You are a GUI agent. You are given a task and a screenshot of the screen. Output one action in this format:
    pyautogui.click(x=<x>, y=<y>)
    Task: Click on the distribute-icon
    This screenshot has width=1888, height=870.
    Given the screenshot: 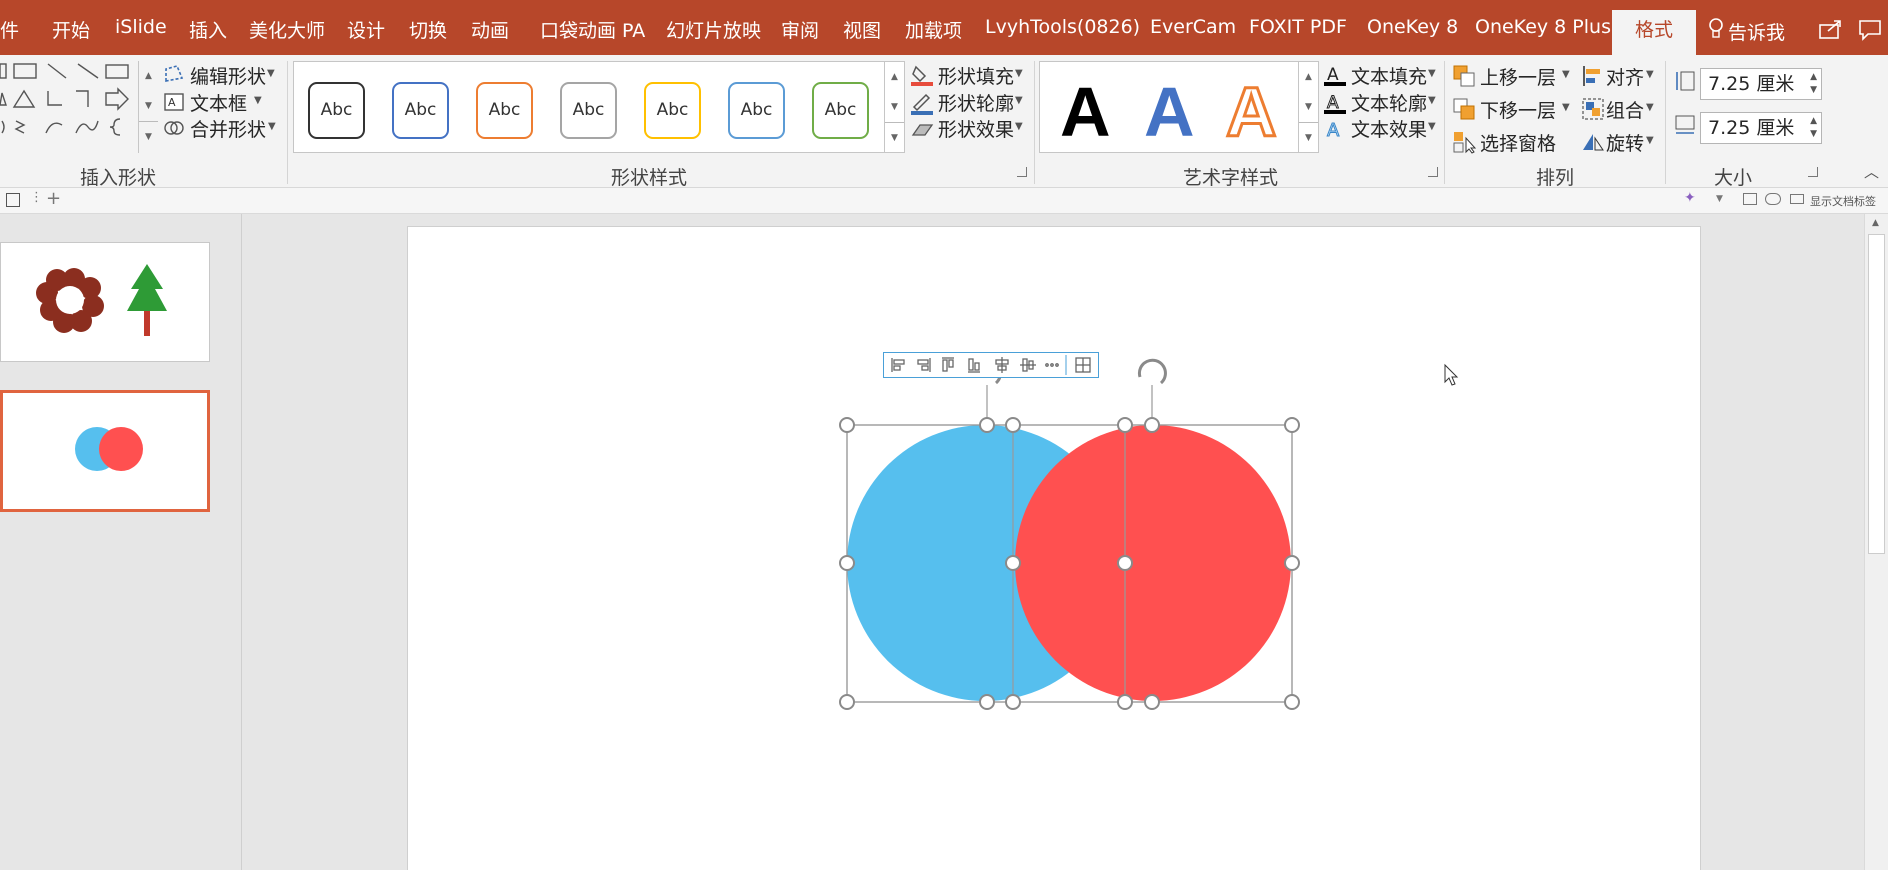 What is the action you would take?
    pyautogui.click(x=1052, y=365)
    